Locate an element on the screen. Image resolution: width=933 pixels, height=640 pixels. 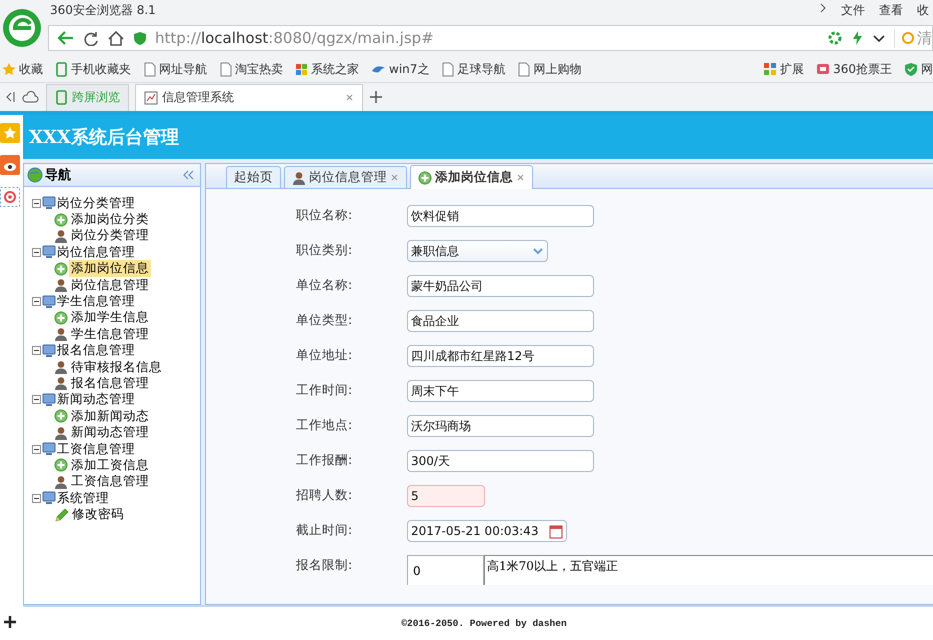
field-label: 单位名称: is located at coordinates (325, 285).